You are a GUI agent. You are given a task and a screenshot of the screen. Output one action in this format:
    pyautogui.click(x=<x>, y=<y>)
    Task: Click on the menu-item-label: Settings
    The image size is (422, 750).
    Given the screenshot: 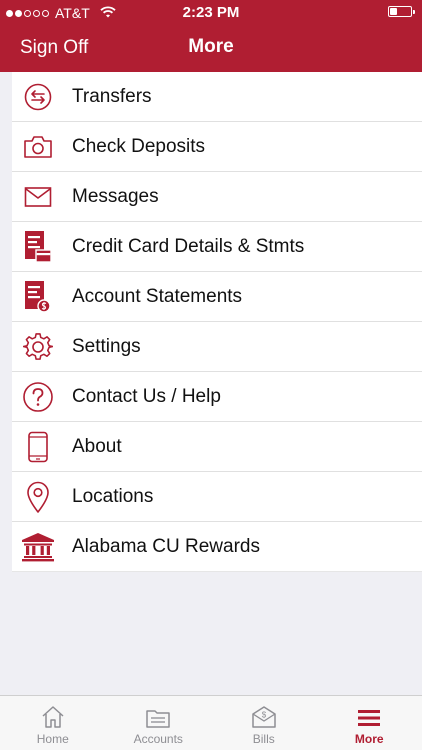 What is the action you would take?
    pyautogui.click(x=106, y=346)
    